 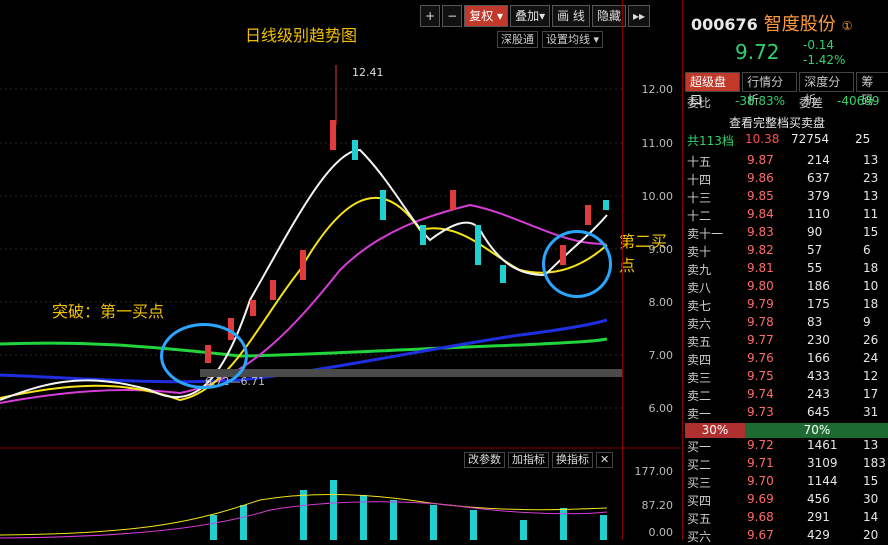 I want to click on switch-indicator-button: 换指标, so click(x=572, y=460).